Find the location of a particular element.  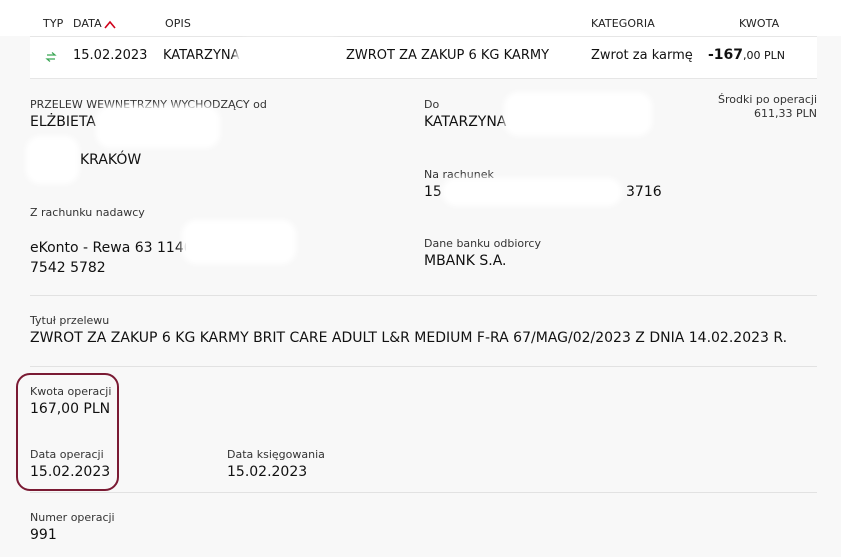

account-to-label: Na rachunek is located at coordinates (459, 174).